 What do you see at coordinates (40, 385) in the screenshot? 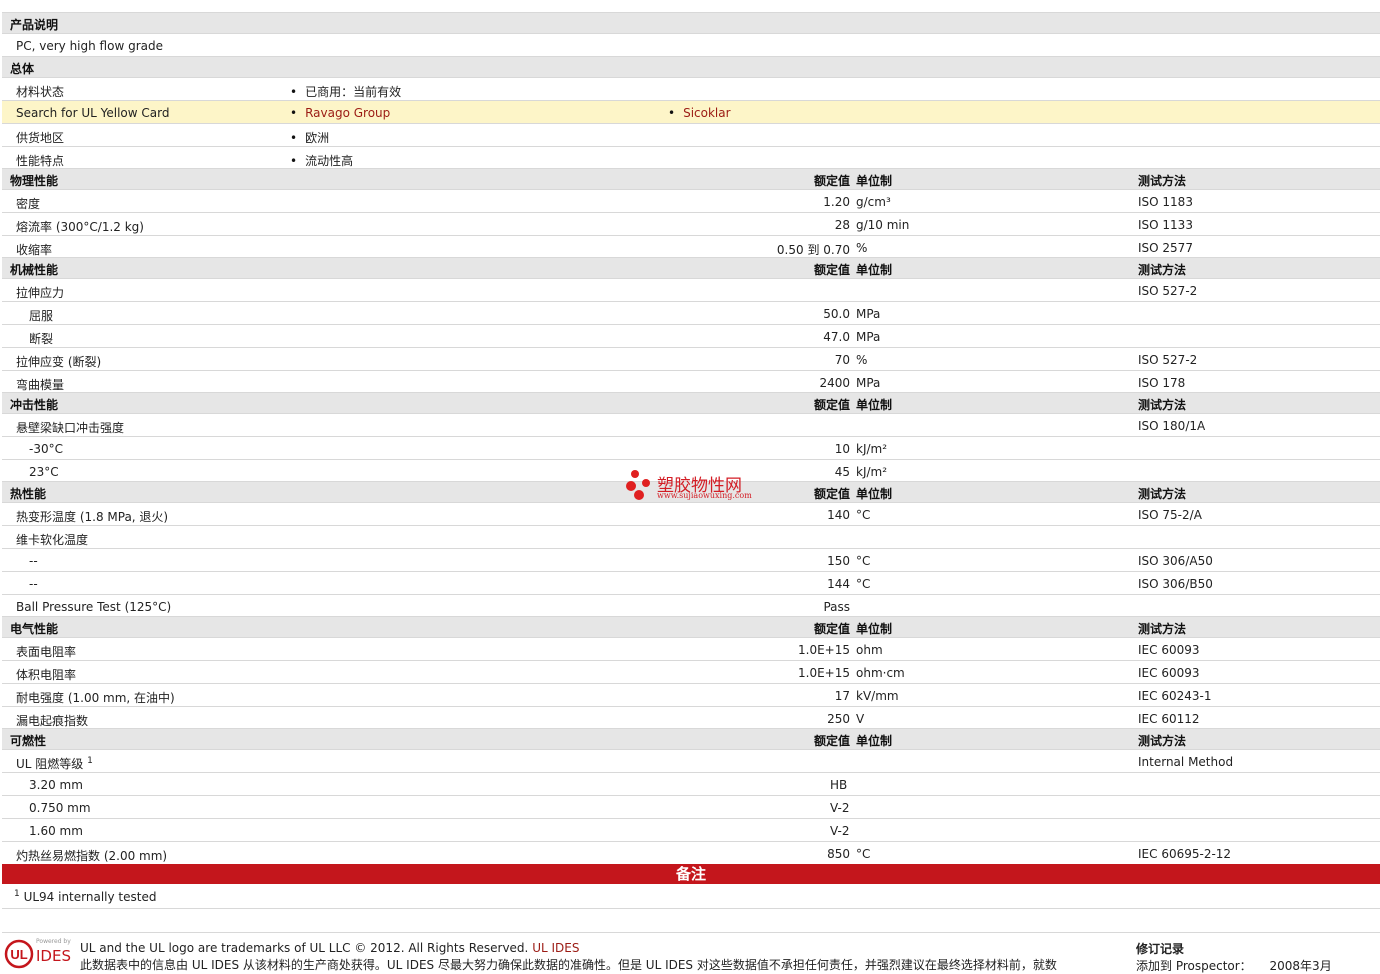
I see `property-name: 弯曲模量` at bounding box center [40, 385].